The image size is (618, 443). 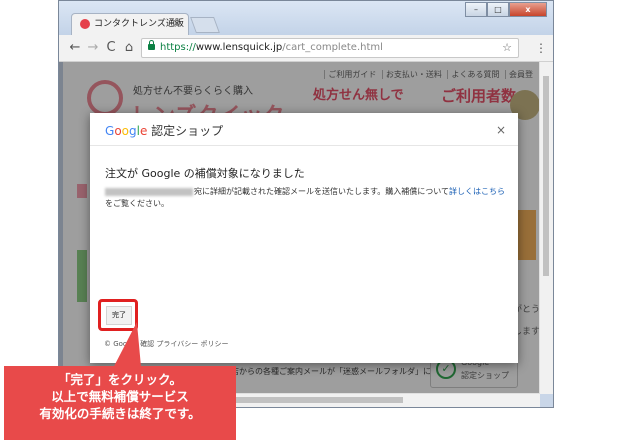 What do you see at coordinates (205, 25) in the screenshot?
I see `new-tab-button` at bounding box center [205, 25].